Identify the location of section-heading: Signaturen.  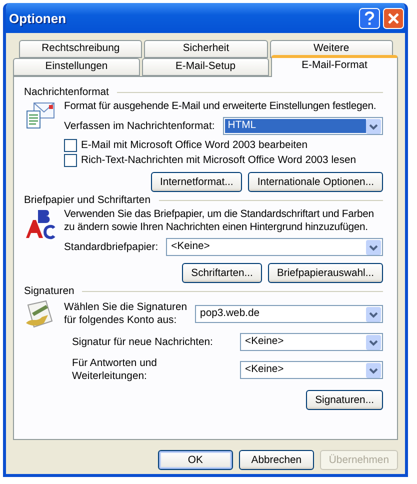
(49, 291).